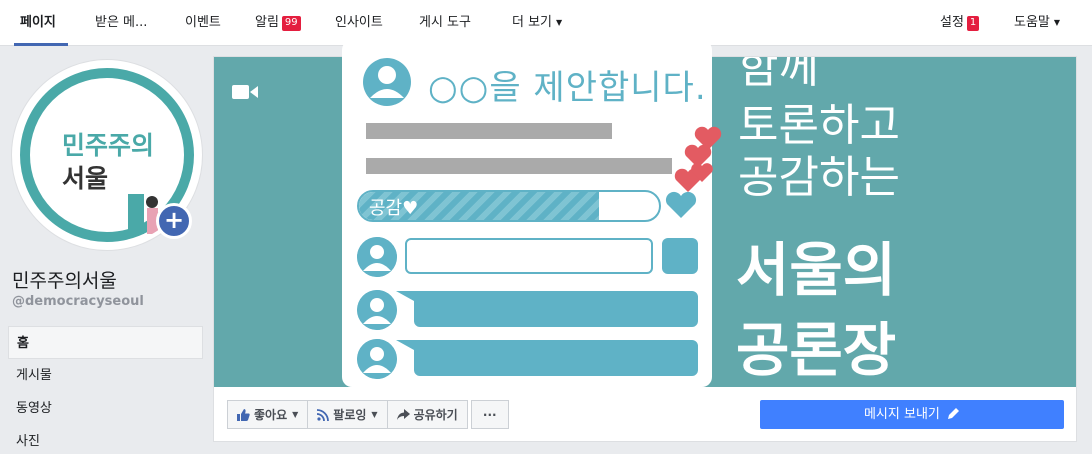  What do you see at coordinates (105, 439) in the screenshot?
I see `leftnav-photos: 사진` at bounding box center [105, 439].